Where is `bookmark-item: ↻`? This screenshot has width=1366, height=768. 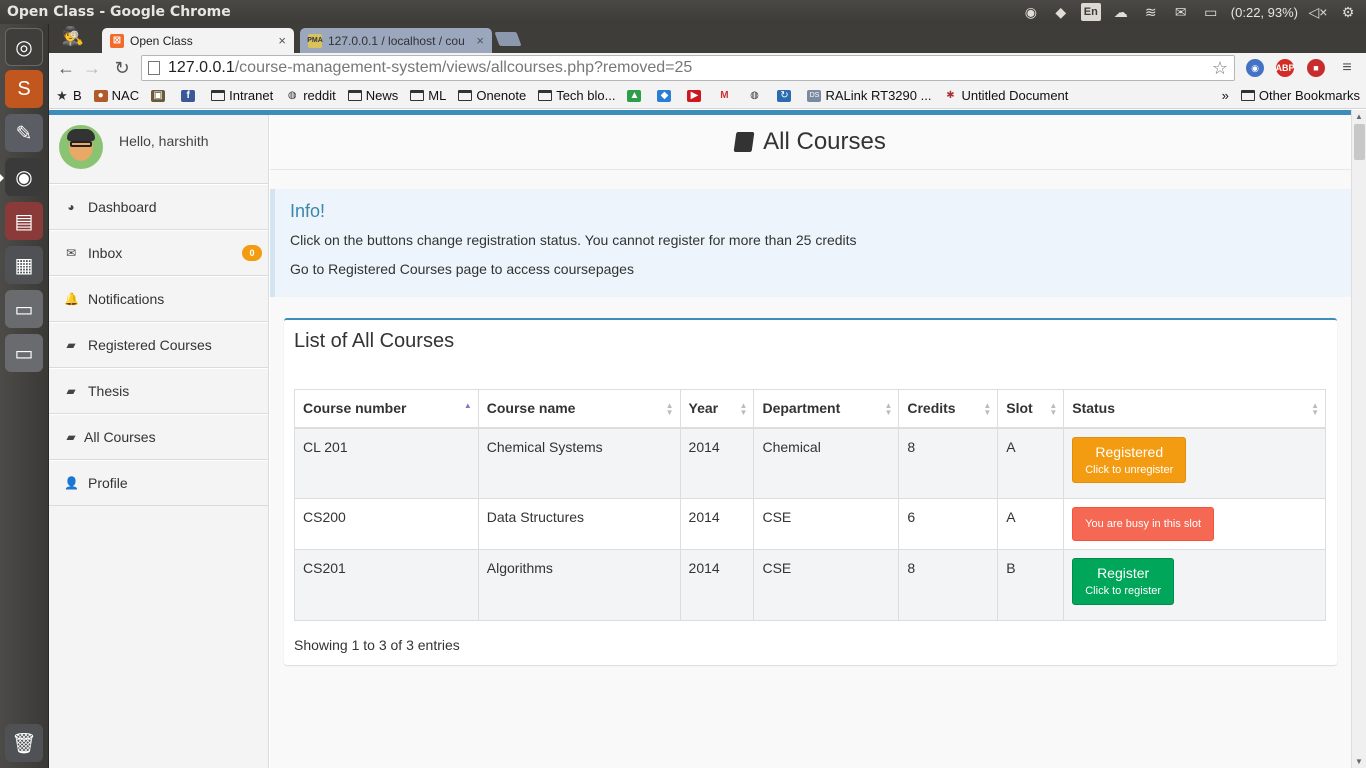
bookmark-item: ↻ is located at coordinates (786, 95).